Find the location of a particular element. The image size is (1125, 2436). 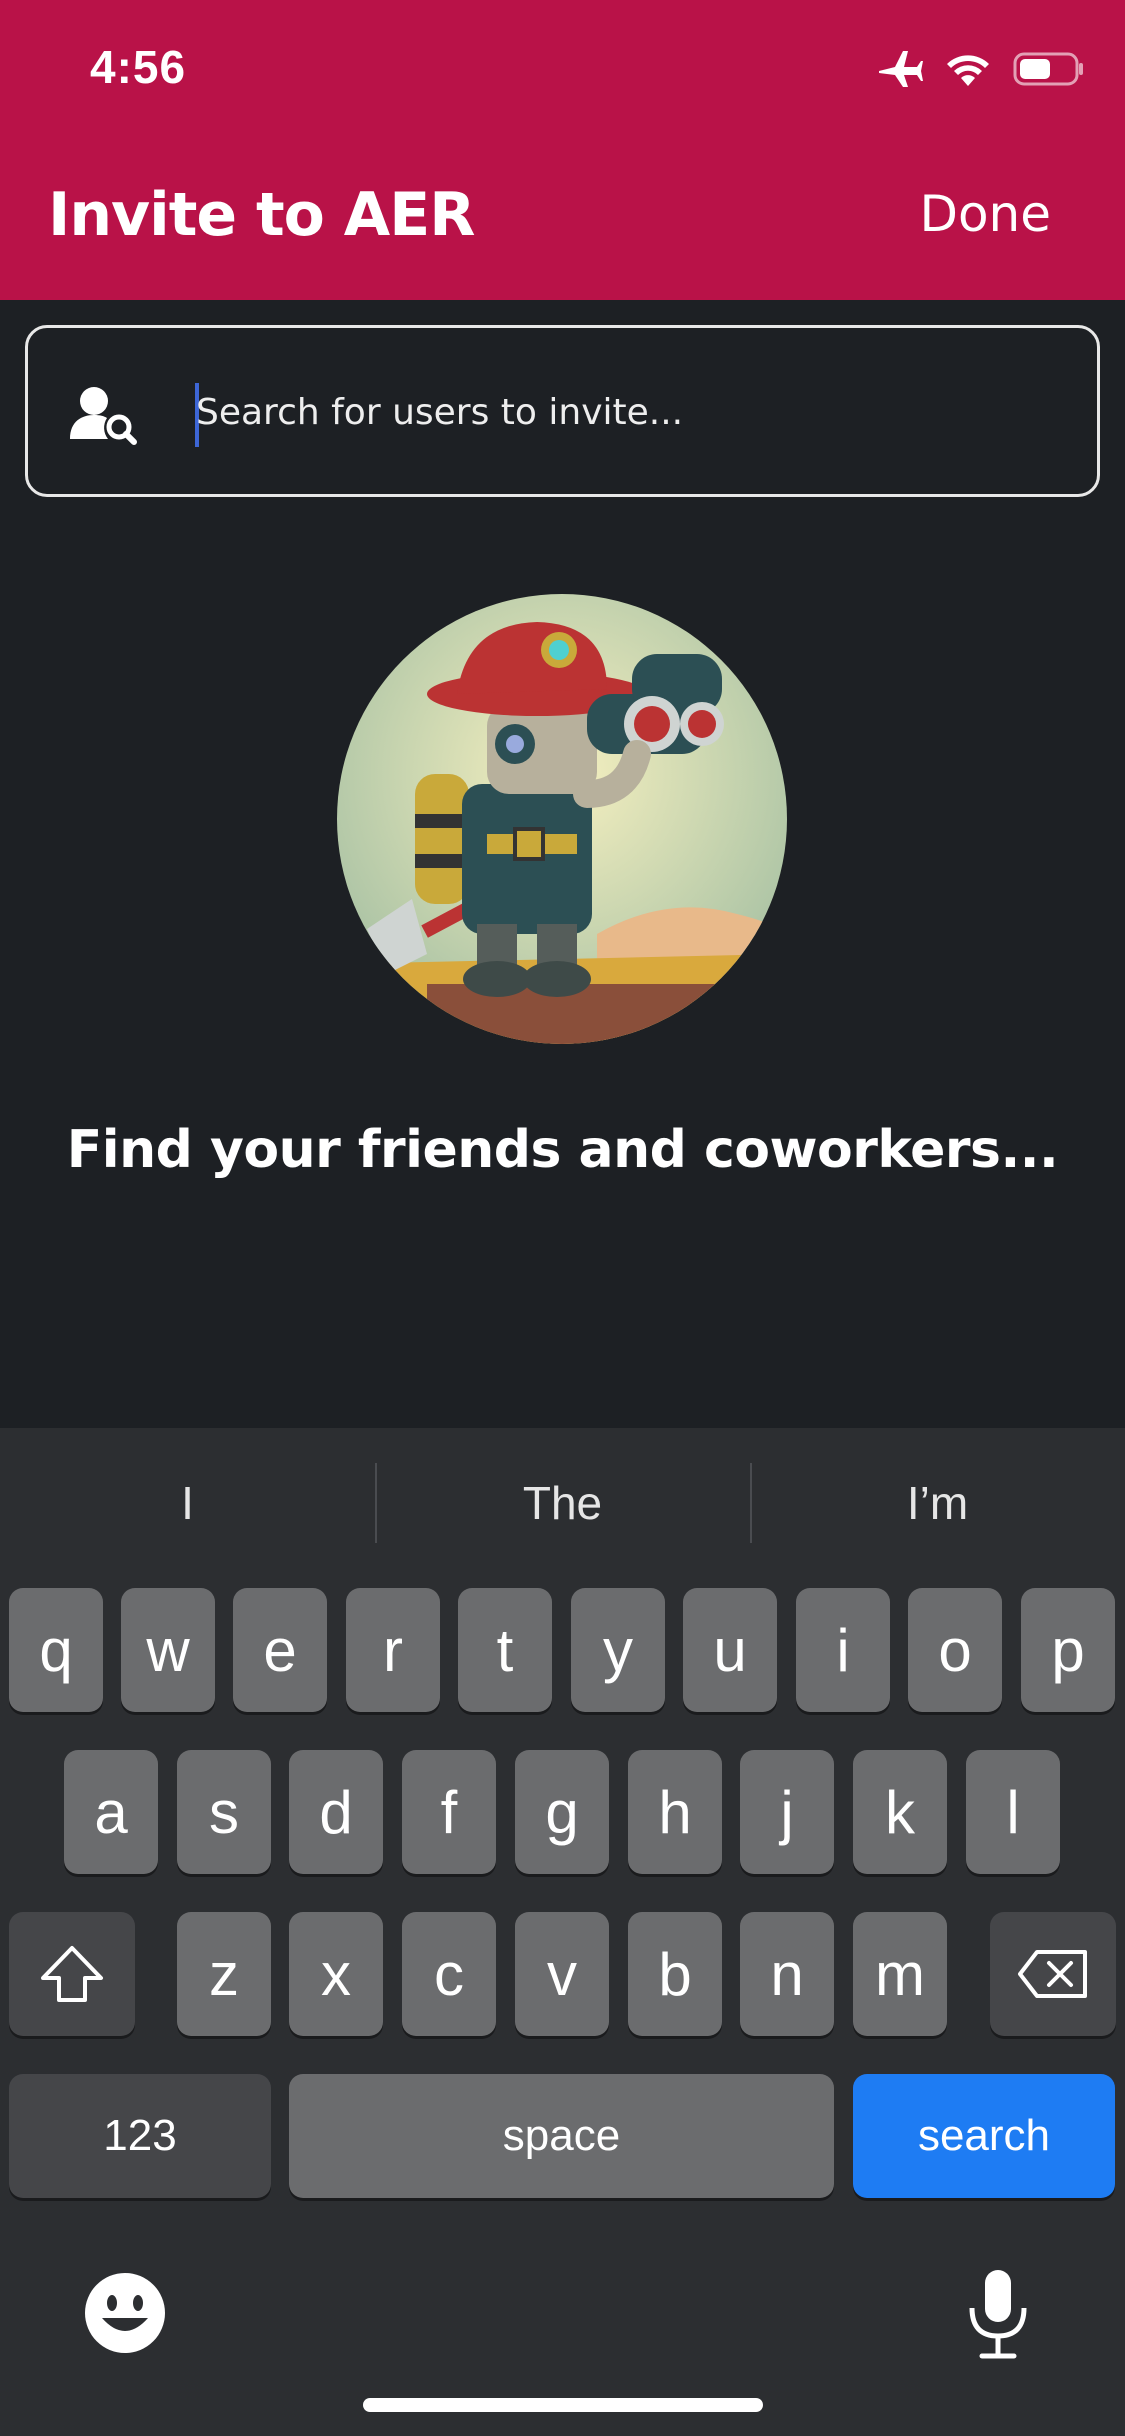

key-g: g is located at coordinates (562, 1812).